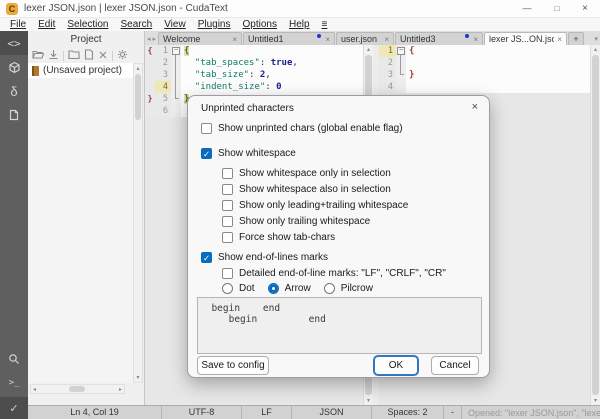  What do you see at coordinates (306, 173) in the screenshot?
I see `checkbox-show-whitespace-only-in: Show whitespace only in selection` at bounding box center [306, 173].